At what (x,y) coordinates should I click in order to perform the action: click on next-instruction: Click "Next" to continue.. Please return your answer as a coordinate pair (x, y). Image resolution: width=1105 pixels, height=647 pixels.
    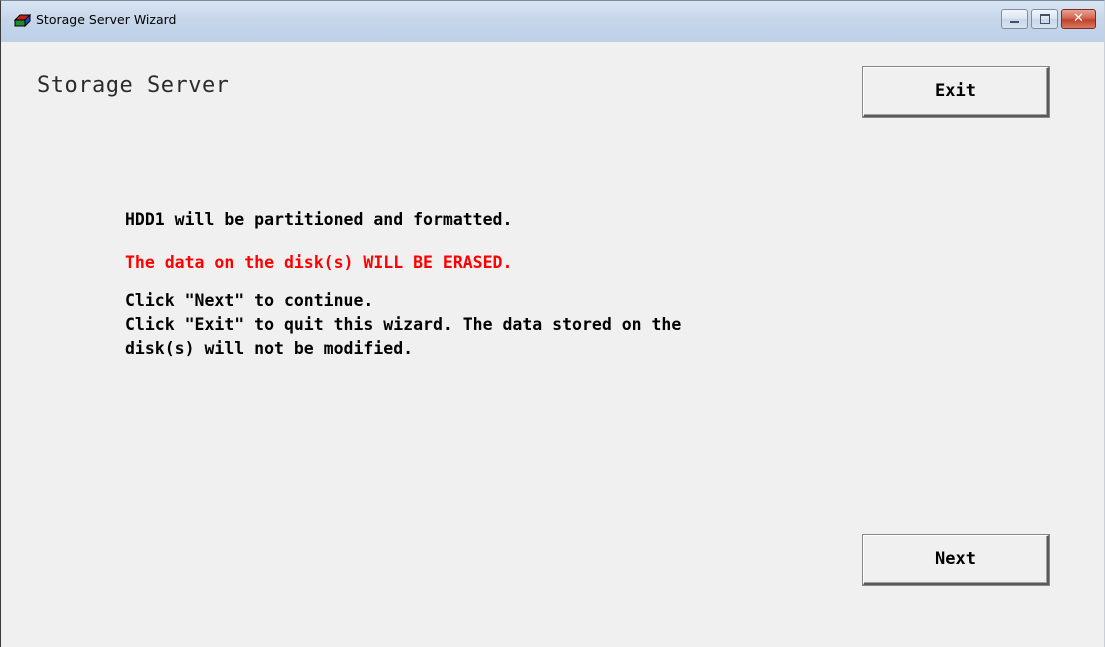
    Looking at the image, I should click on (249, 300).